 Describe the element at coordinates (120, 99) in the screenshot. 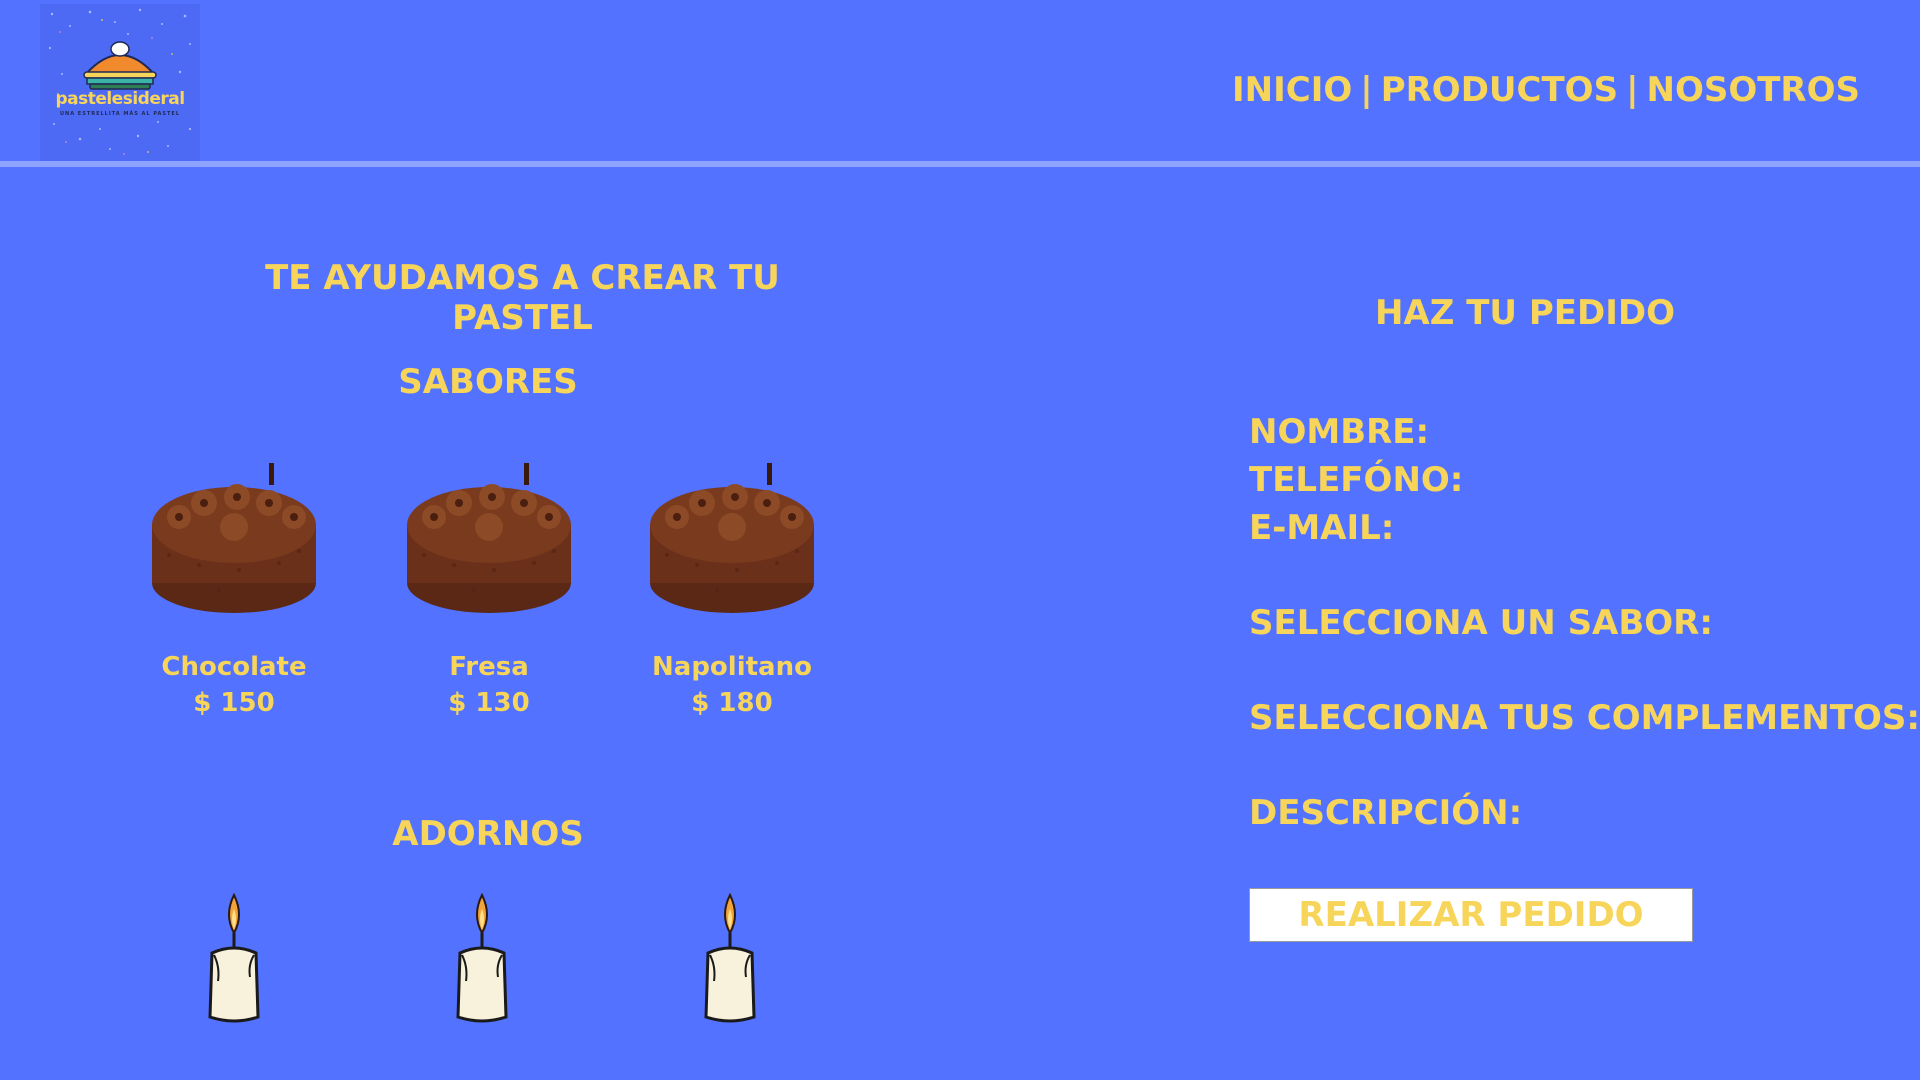

I see `logo-wordmark: pastelesideral` at that location.